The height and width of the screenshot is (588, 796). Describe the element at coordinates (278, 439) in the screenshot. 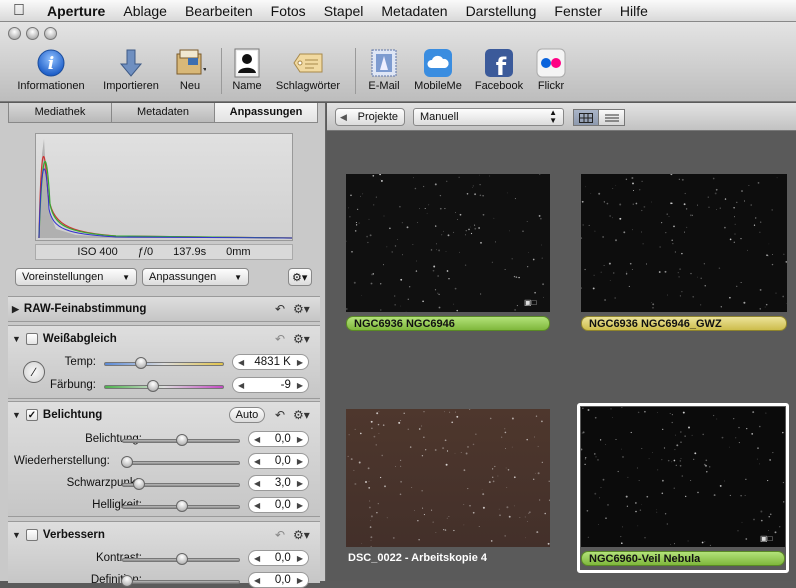

I see `exposure-value-field: ◀ 0,0 ▶` at that location.